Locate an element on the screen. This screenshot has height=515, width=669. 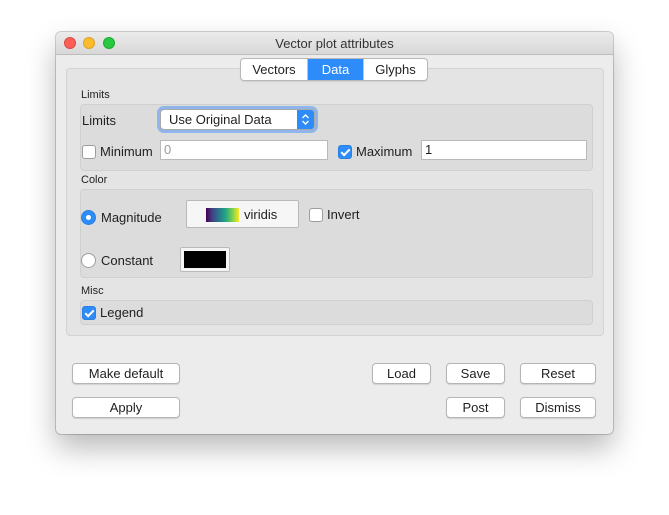
magnitude-radio is located at coordinates (88, 217).